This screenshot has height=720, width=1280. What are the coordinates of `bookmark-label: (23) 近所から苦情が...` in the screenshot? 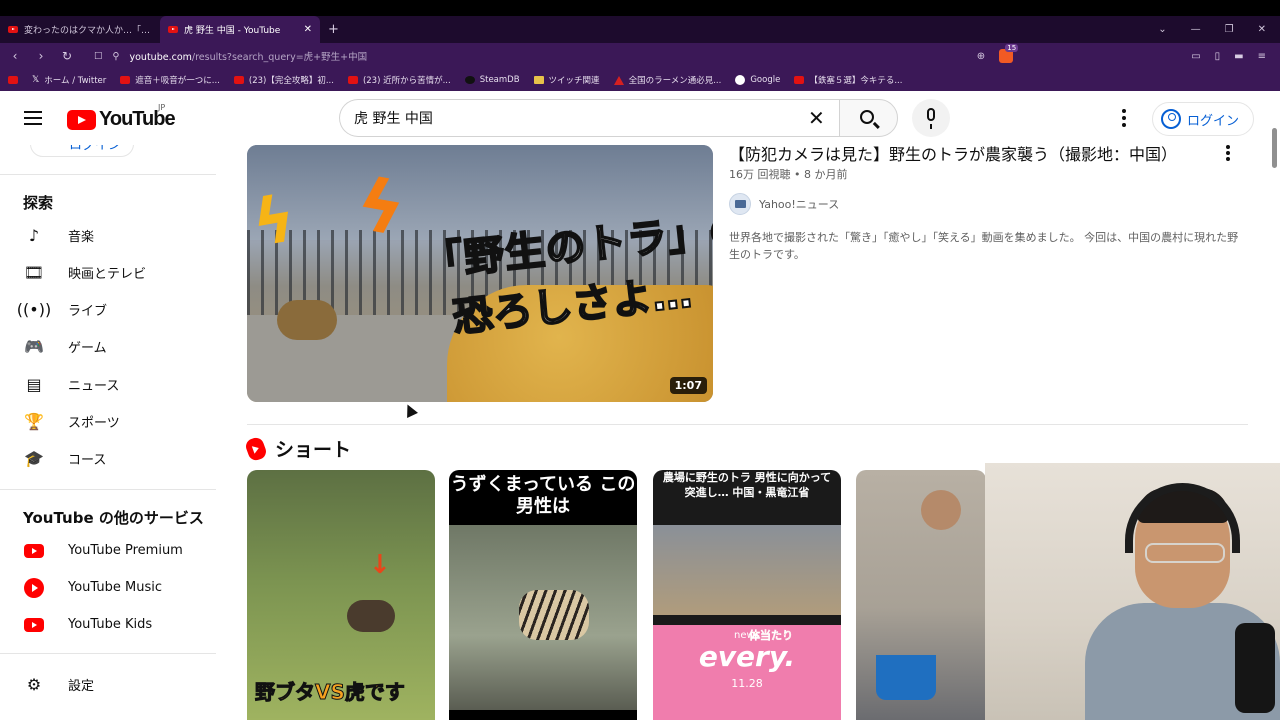 It's located at (406, 81).